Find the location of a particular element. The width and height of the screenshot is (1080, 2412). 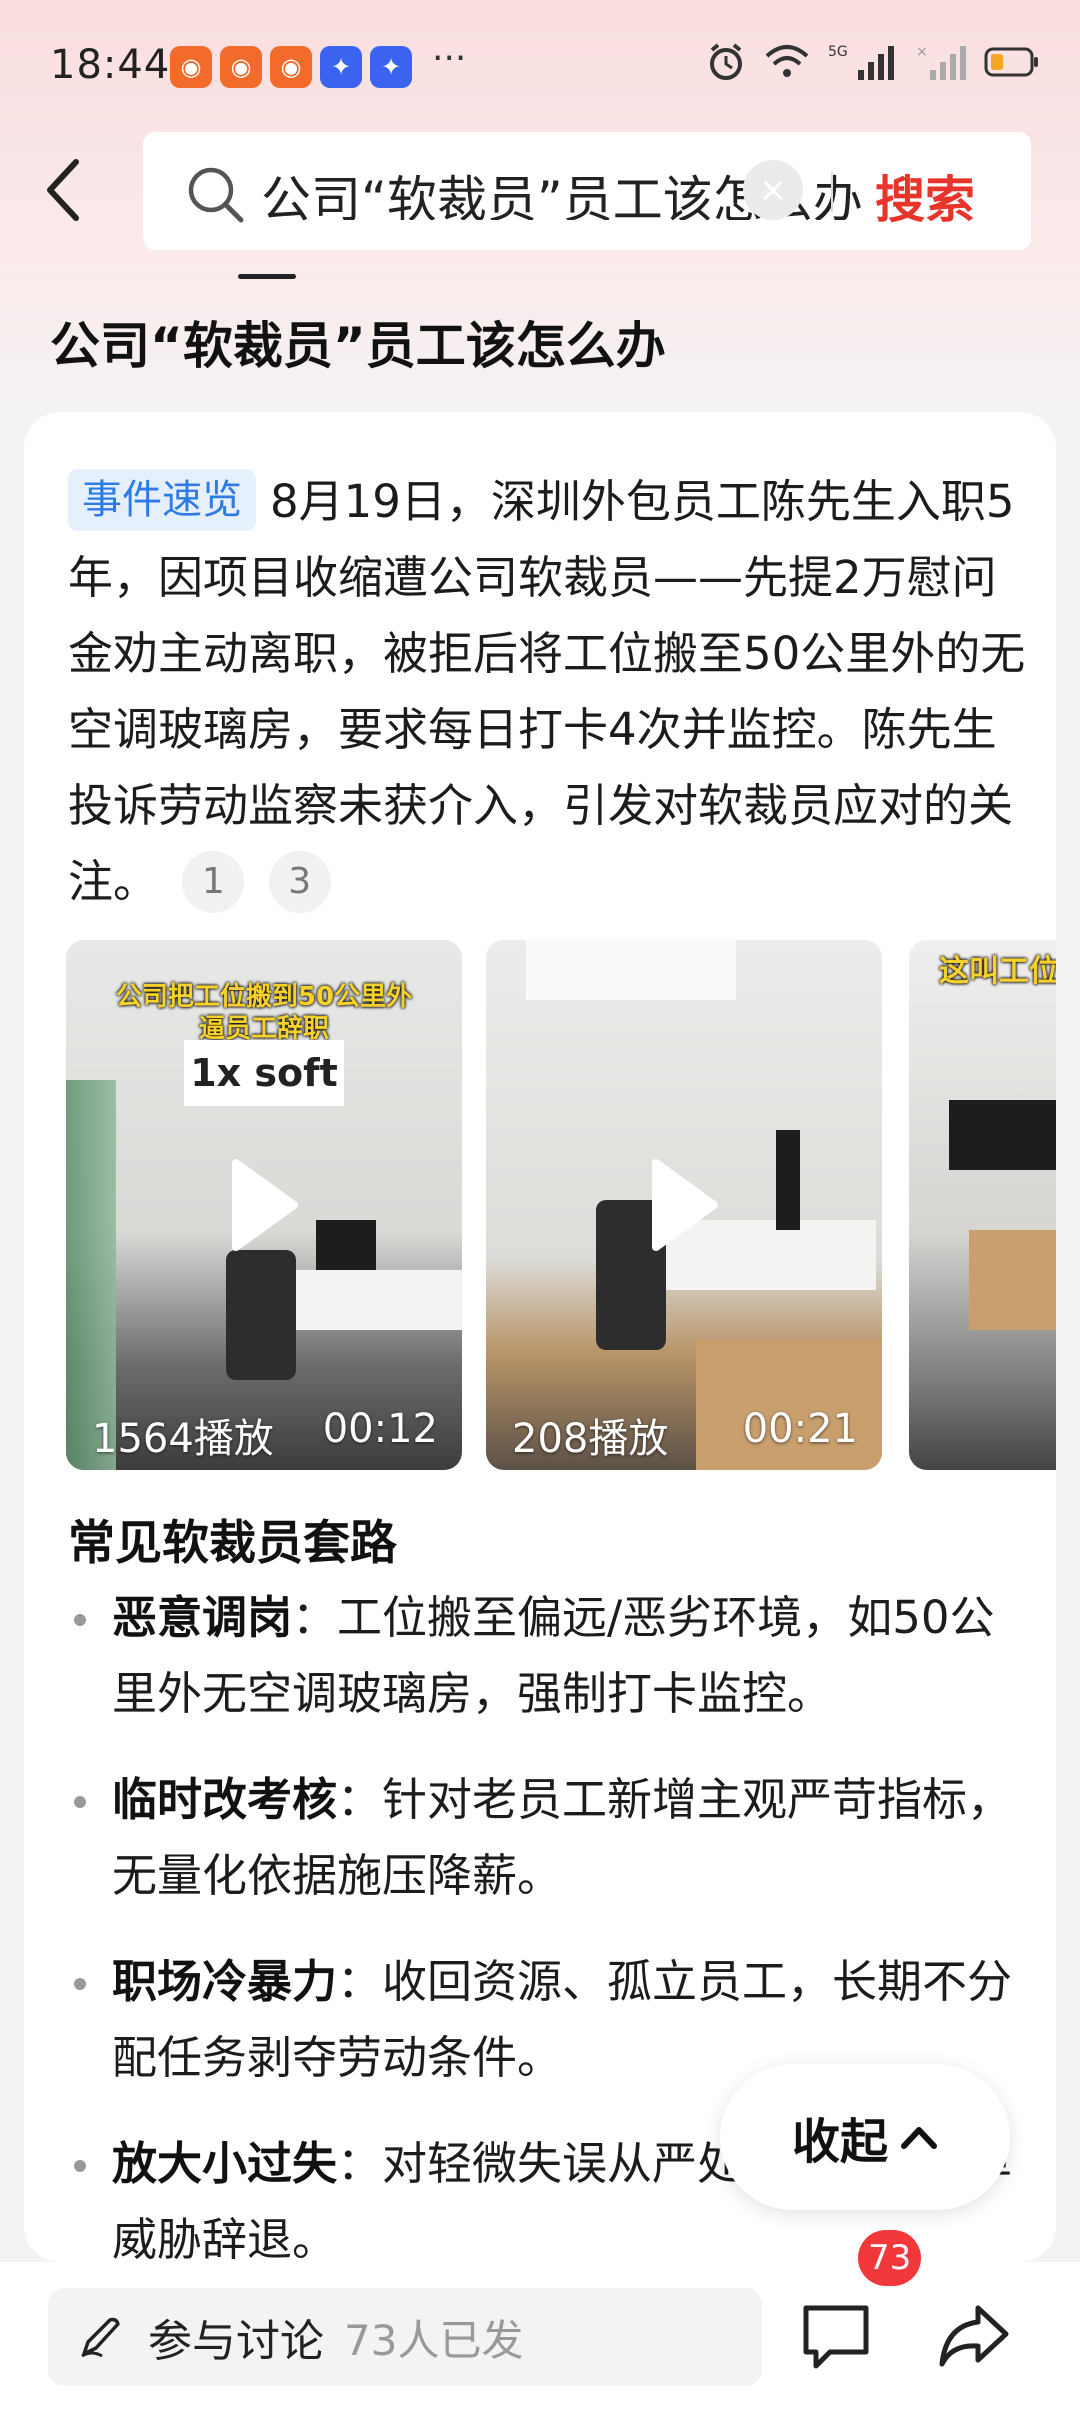

notification-icons: ◉ ◉ ◉ ✦ ✦ is located at coordinates (291, 67).